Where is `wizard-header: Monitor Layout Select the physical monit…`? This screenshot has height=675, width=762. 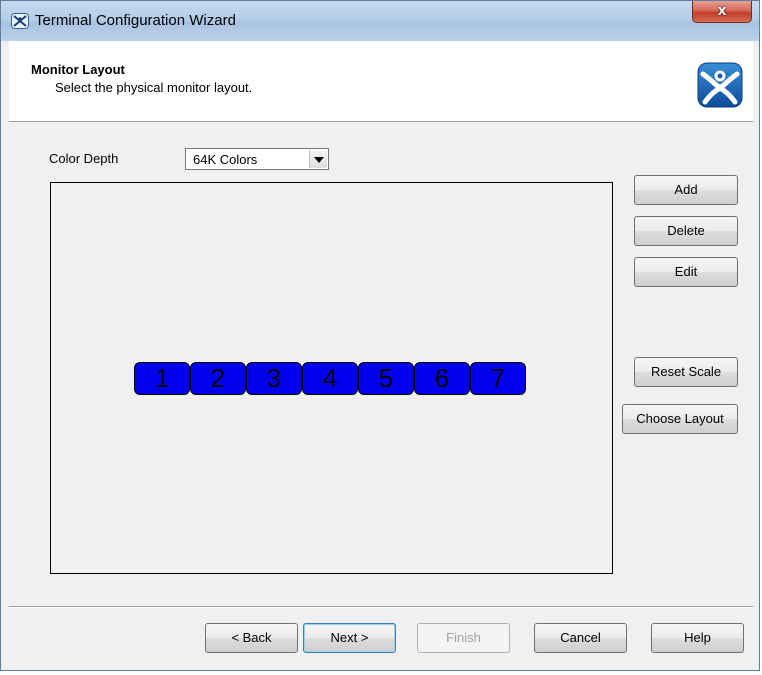 wizard-header: Monitor Layout Select the physical monit… is located at coordinates (381, 81).